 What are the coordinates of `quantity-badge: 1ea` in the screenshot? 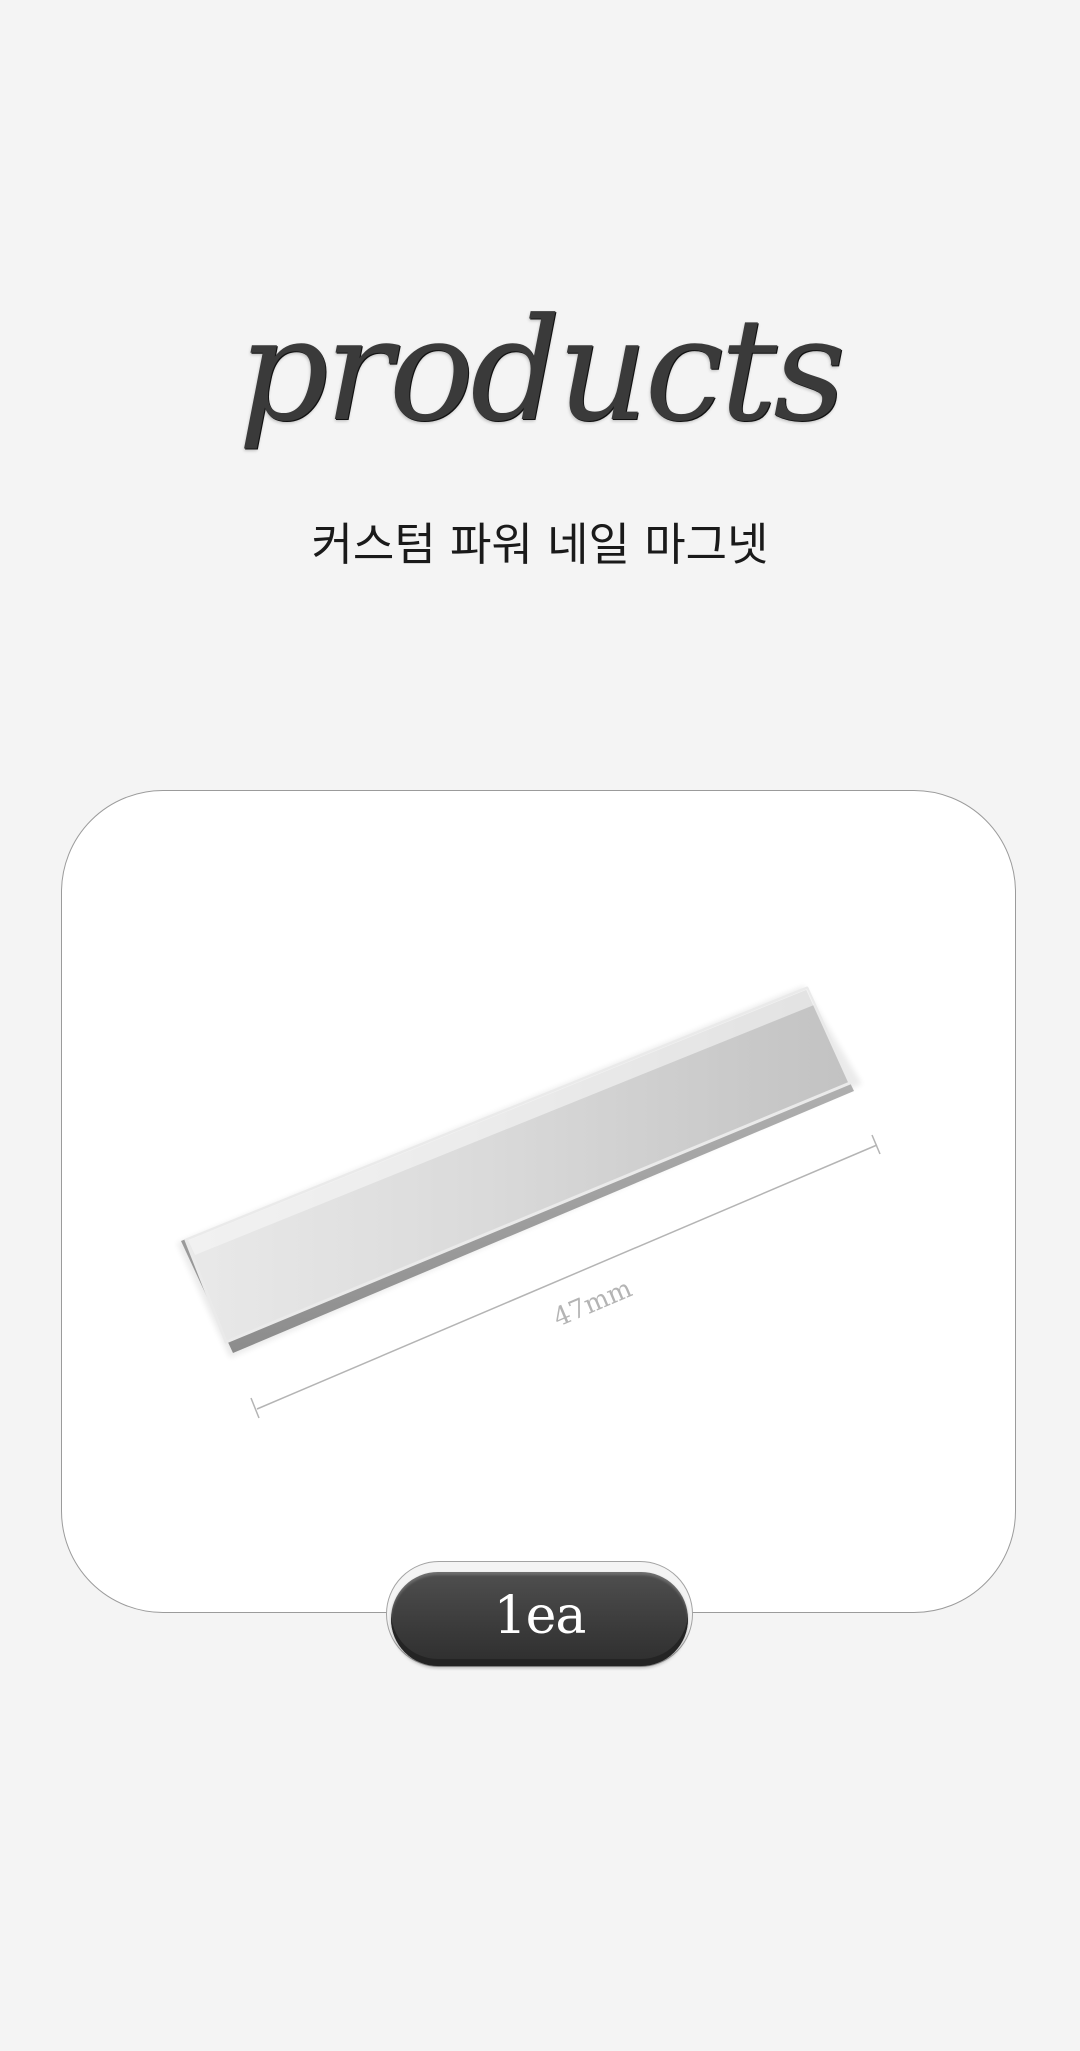 It's located at (539, 1619).